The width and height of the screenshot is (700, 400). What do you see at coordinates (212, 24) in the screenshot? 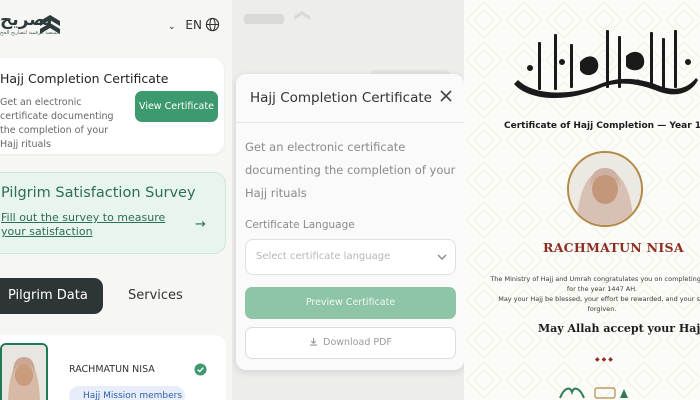
I see `globe-icon` at bounding box center [212, 24].